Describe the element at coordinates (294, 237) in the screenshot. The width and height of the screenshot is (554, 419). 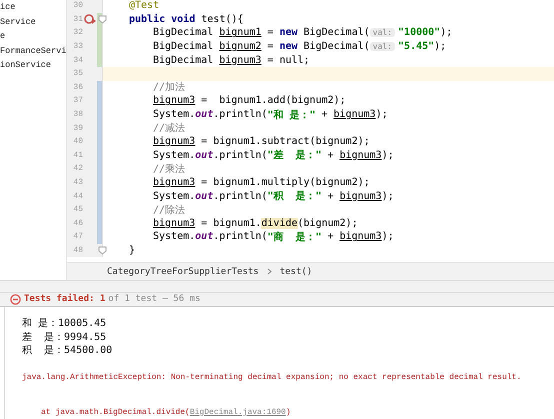
I see `string-literal: "商 是："` at that location.